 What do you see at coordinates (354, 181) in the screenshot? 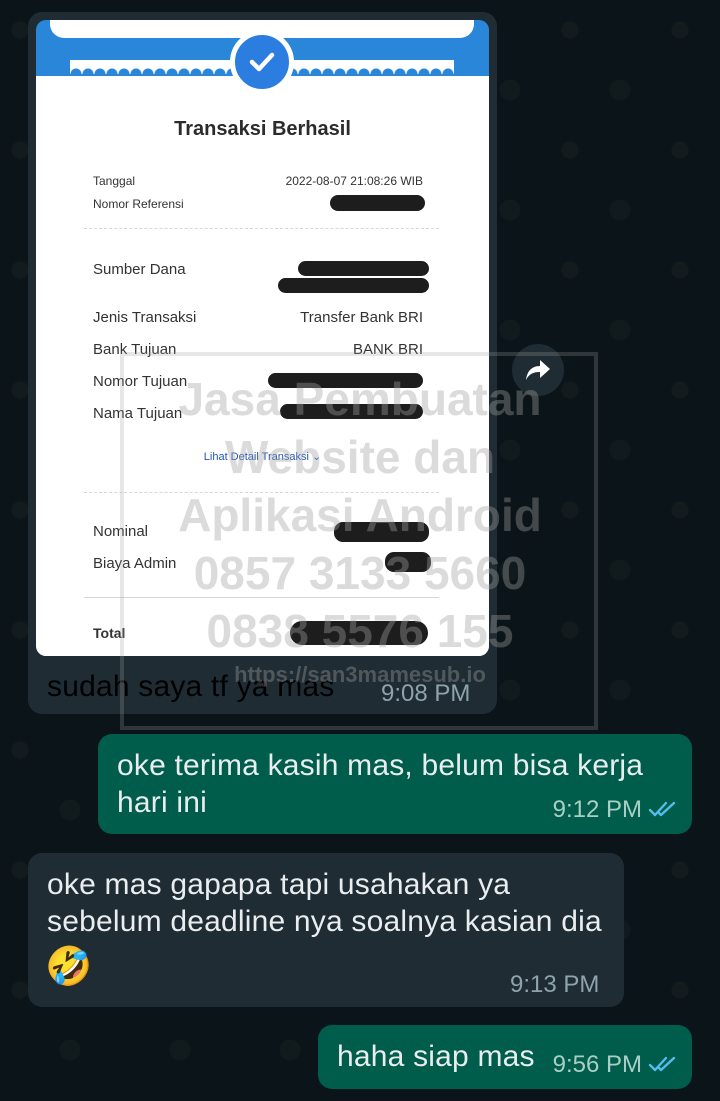
I see `tanggal-value: 2022-08-07 21:08:26 WIB` at bounding box center [354, 181].